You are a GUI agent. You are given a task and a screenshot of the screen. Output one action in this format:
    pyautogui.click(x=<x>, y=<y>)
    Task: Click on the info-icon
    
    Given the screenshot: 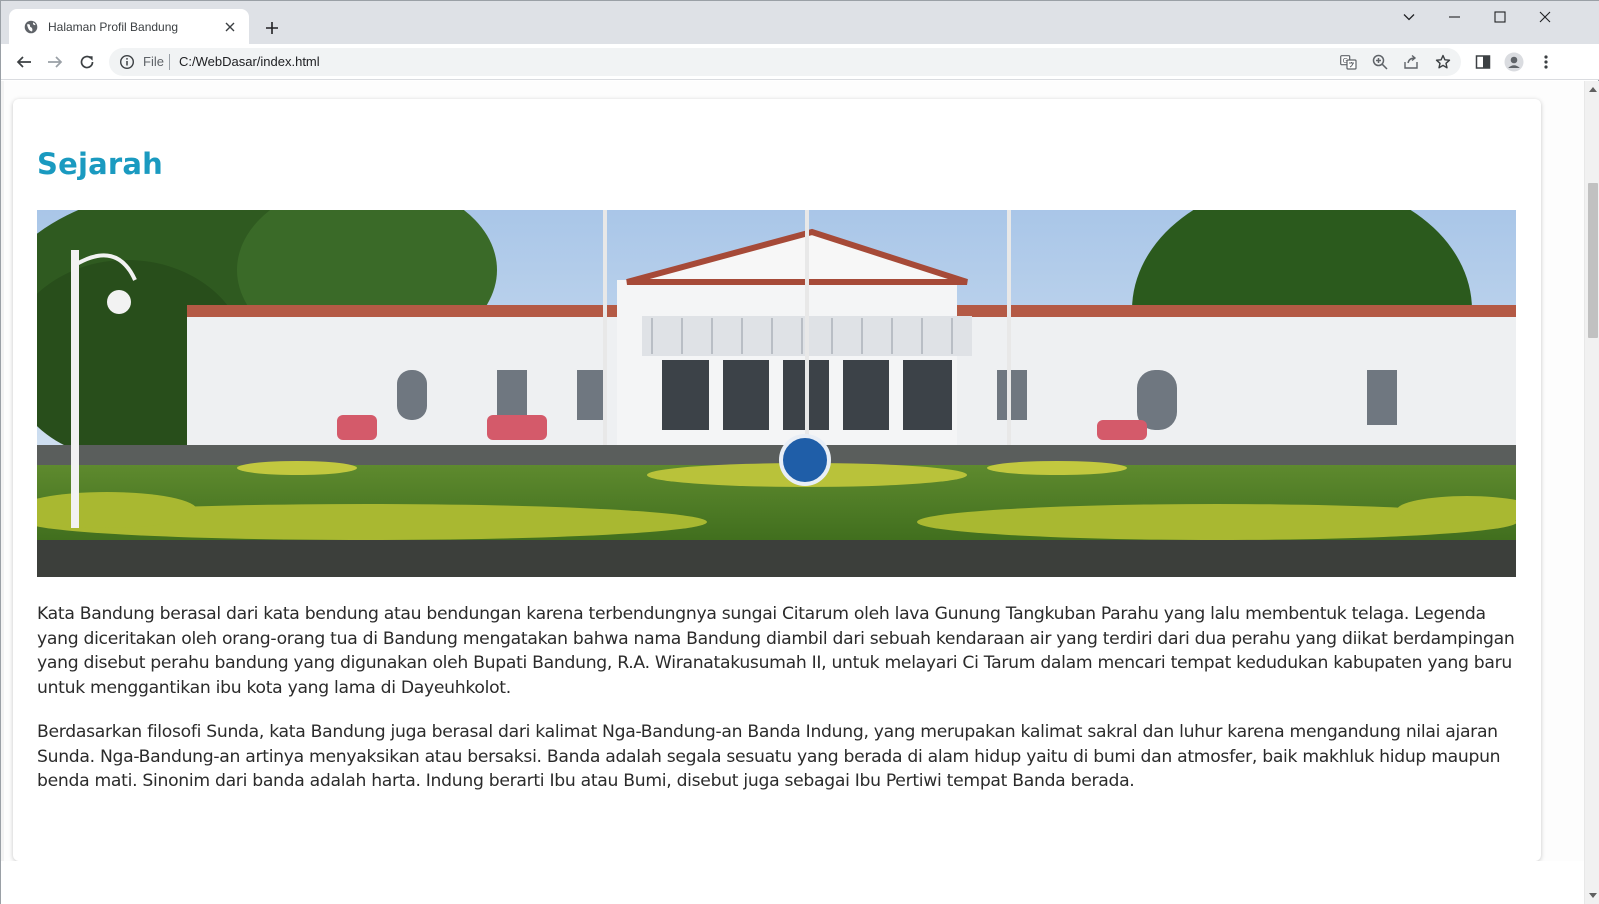 What is the action you would take?
    pyautogui.click(x=127, y=62)
    